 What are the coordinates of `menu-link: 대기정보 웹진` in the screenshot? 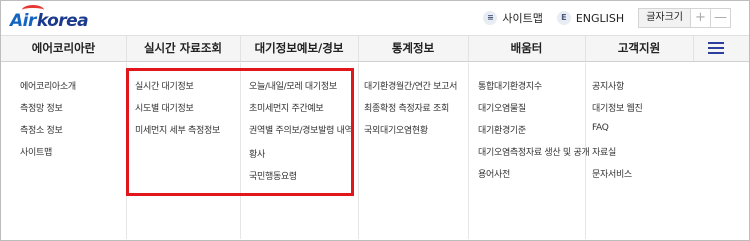 It's located at (617, 107).